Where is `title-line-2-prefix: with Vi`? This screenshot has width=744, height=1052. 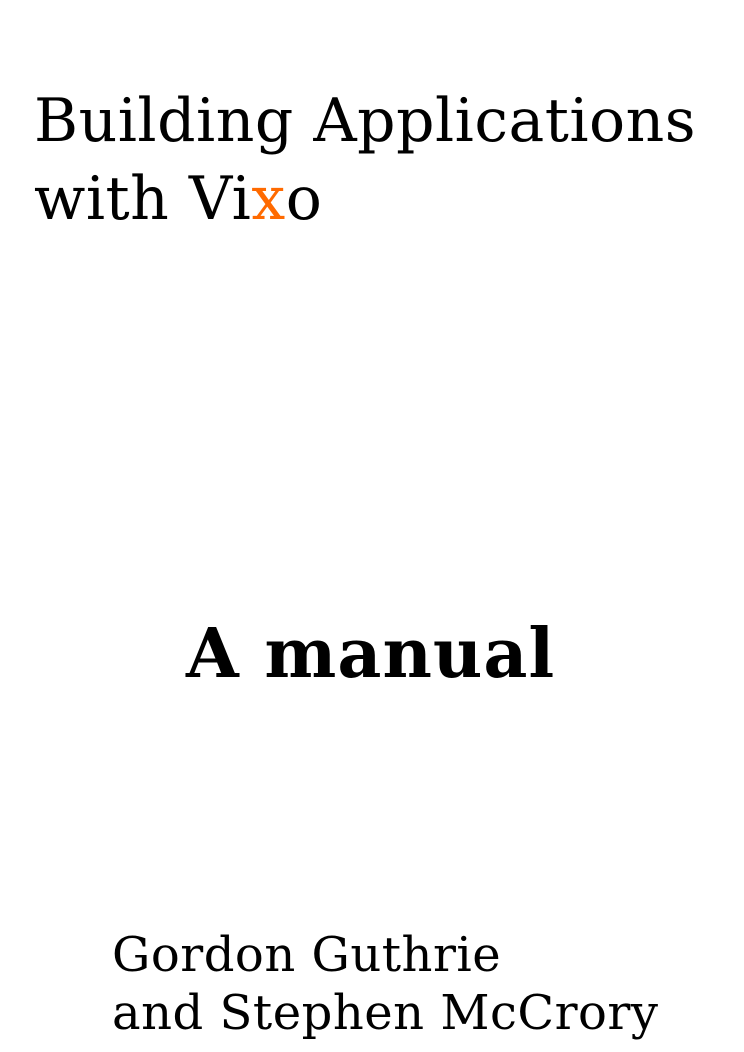 title-line-2-prefix: with Vi is located at coordinates (143, 199).